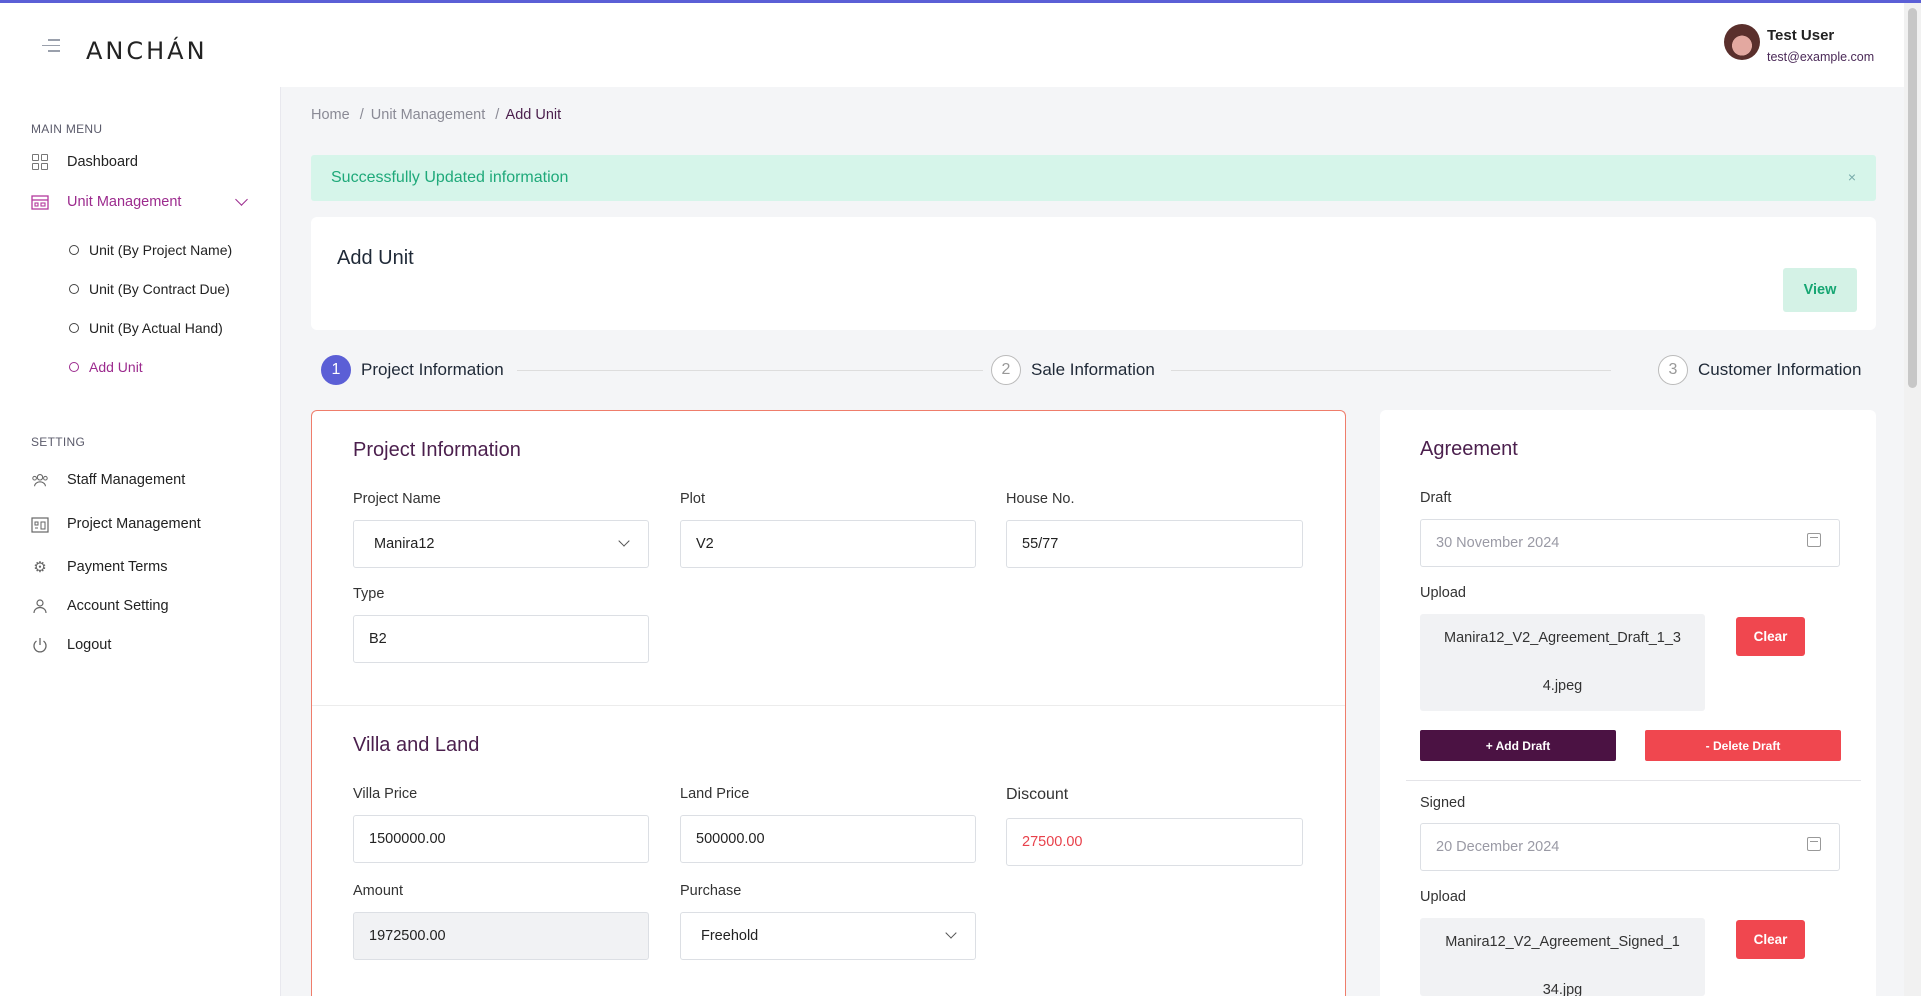 This screenshot has height=996, width=1921. I want to click on sidebar-item-logout: Logout, so click(71, 645).